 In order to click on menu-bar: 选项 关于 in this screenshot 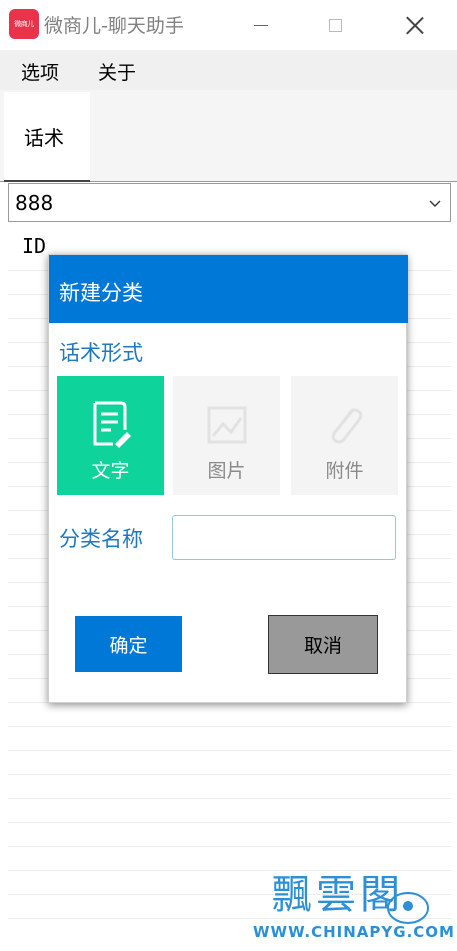, I will do `click(228, 70)`.